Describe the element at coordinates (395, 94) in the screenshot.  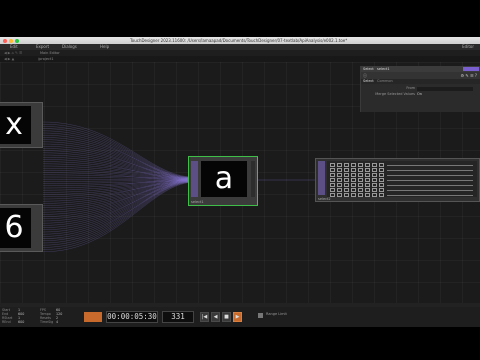
I see `param-label: Merge Selected Values` at that location.